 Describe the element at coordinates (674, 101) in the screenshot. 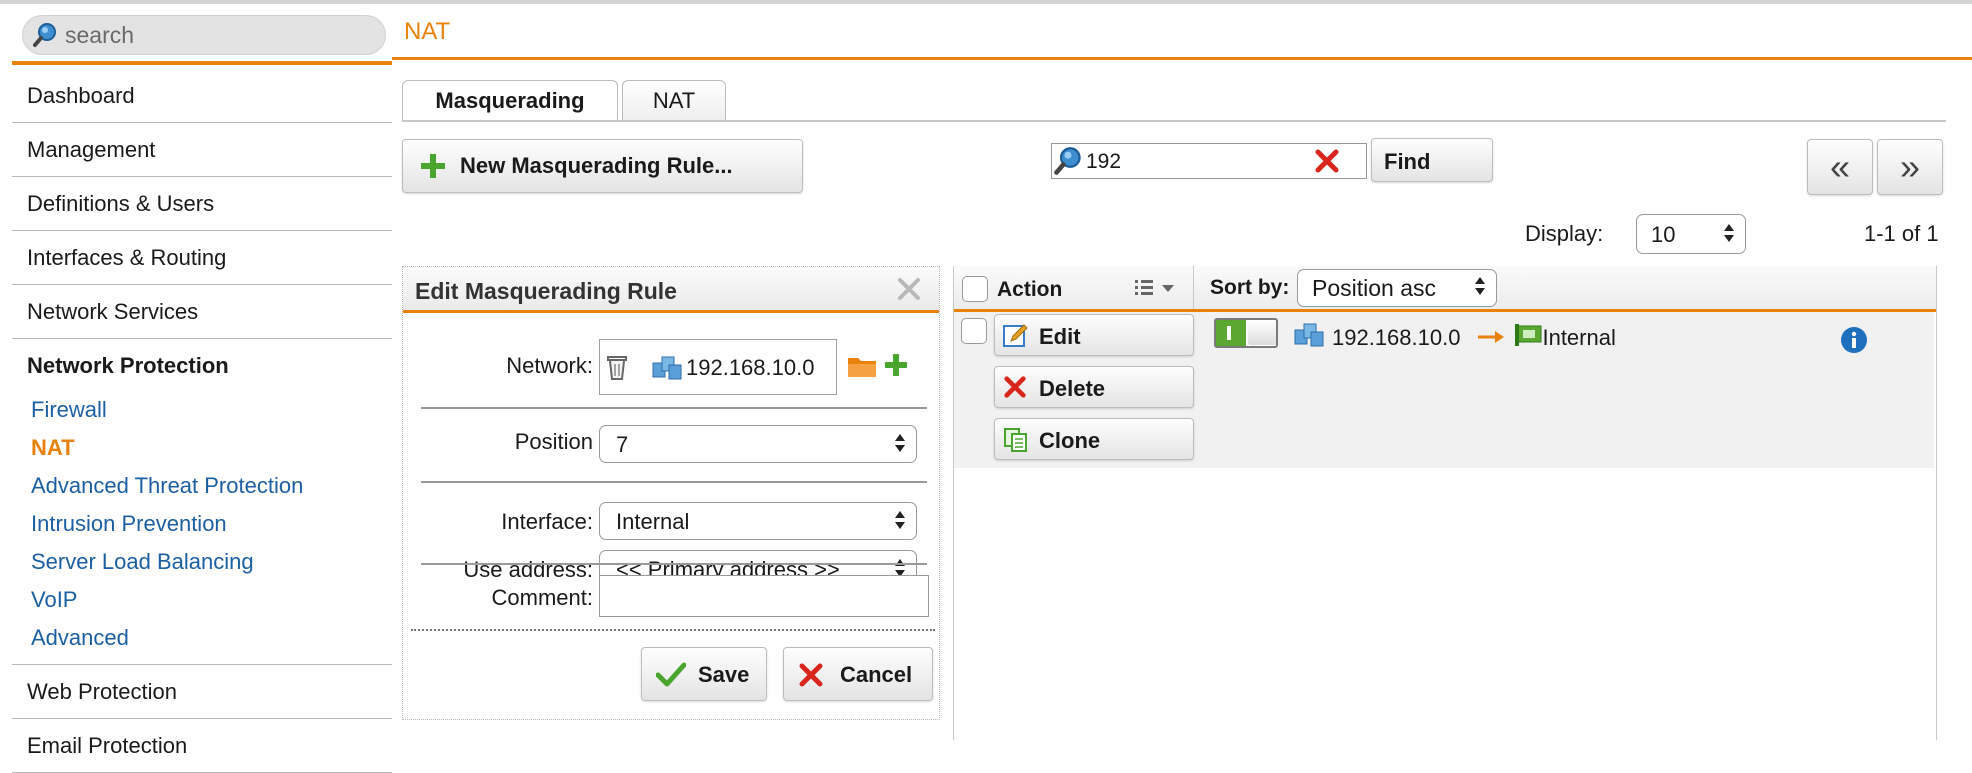

I see `tab-nat: NAT` at that location.